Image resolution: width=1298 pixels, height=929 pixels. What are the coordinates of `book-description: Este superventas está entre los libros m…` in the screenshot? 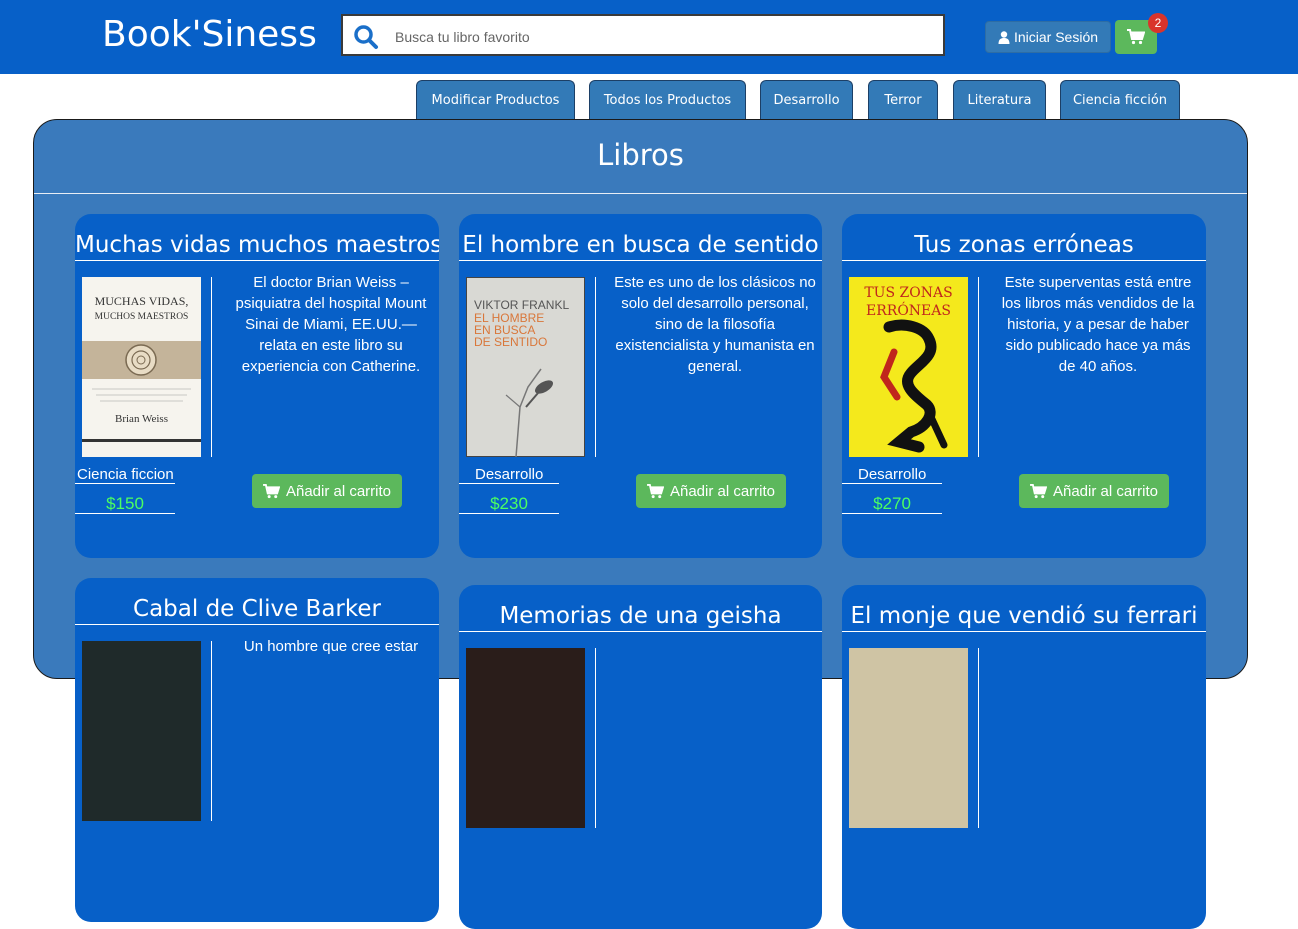 It's located at (1098, 324).